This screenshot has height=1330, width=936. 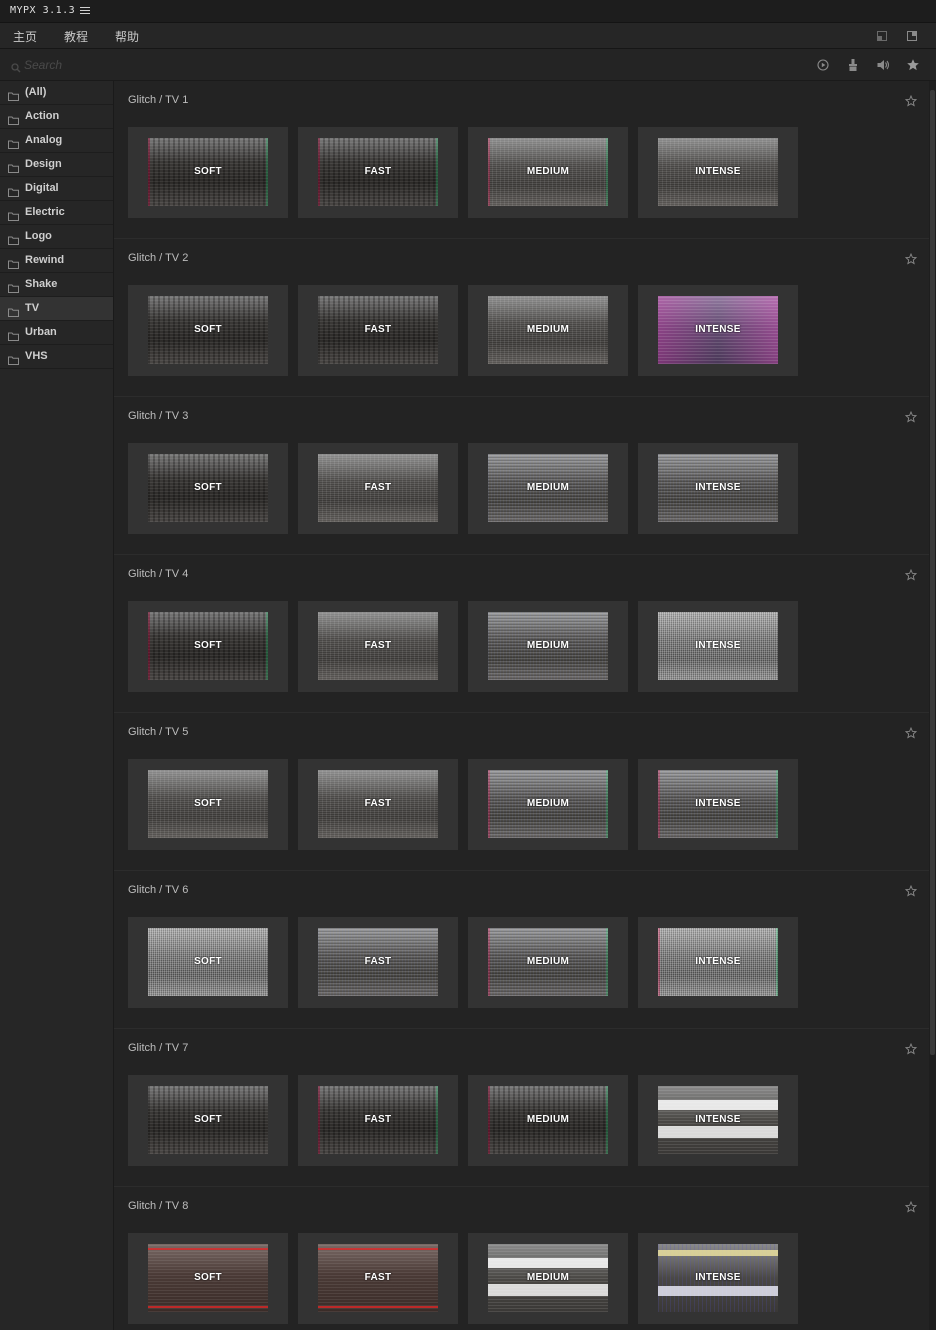 What do you see at coordinates (883, 65) in the screenshot?
I see `volume-icon` at bounding box center [883, 65].